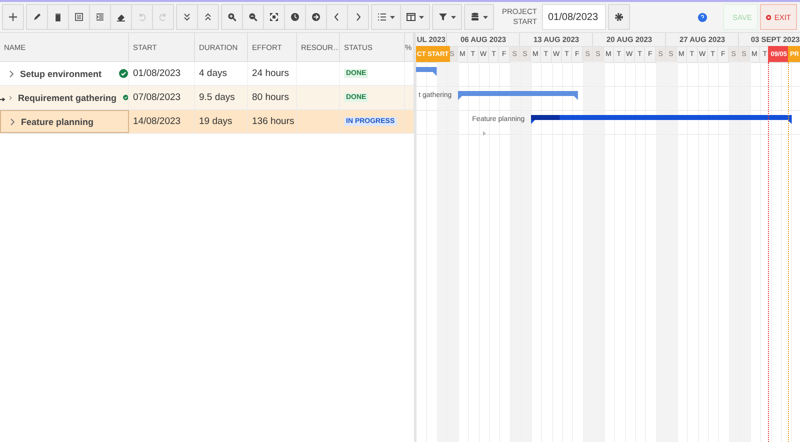  What do you see at coordinates (157, 97) in the screenshot?
I see `table-cell: 07/08/2023` at bounding box center [157, 97].